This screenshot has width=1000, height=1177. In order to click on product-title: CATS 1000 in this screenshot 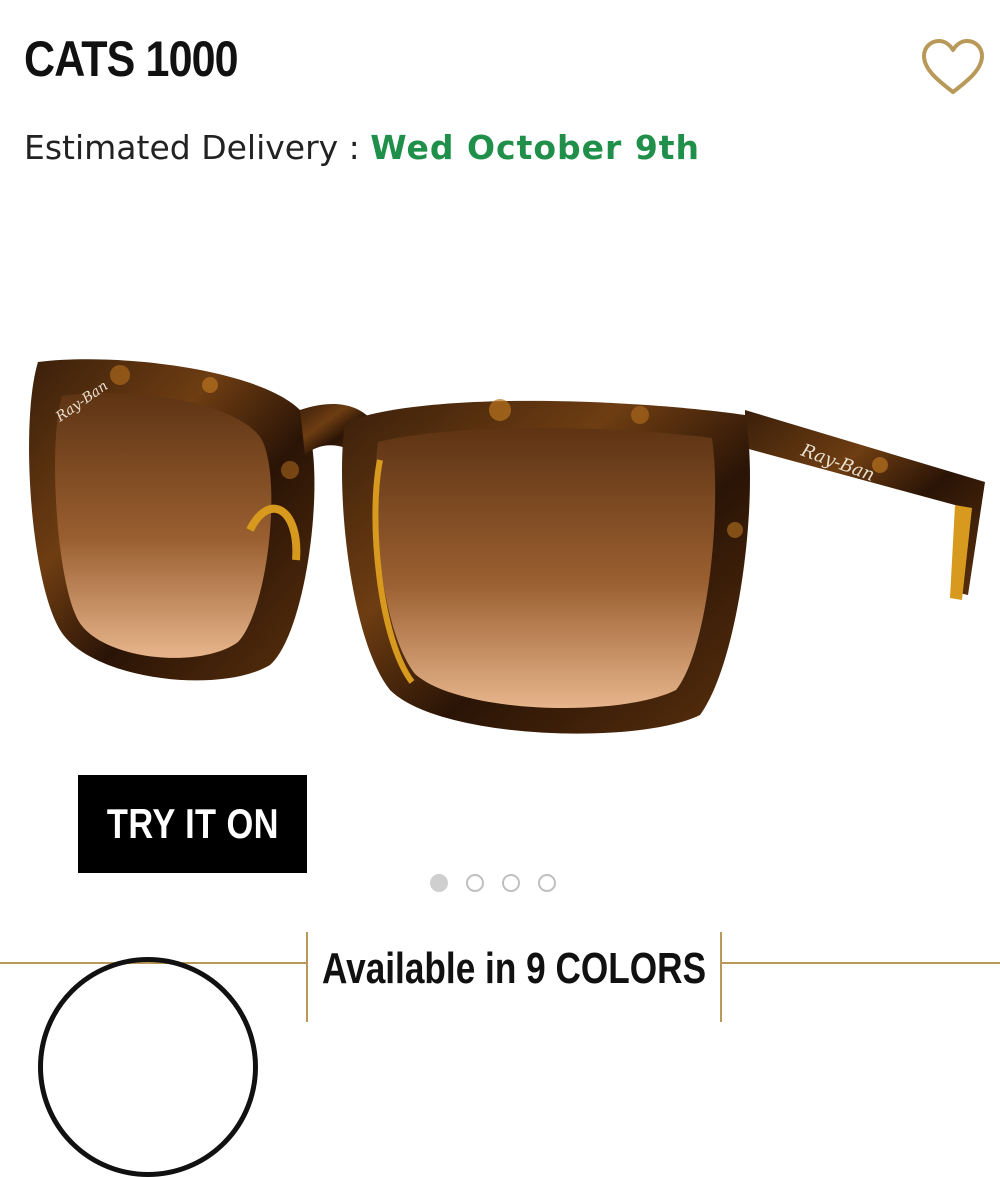, I will do `click(131, 59)`.